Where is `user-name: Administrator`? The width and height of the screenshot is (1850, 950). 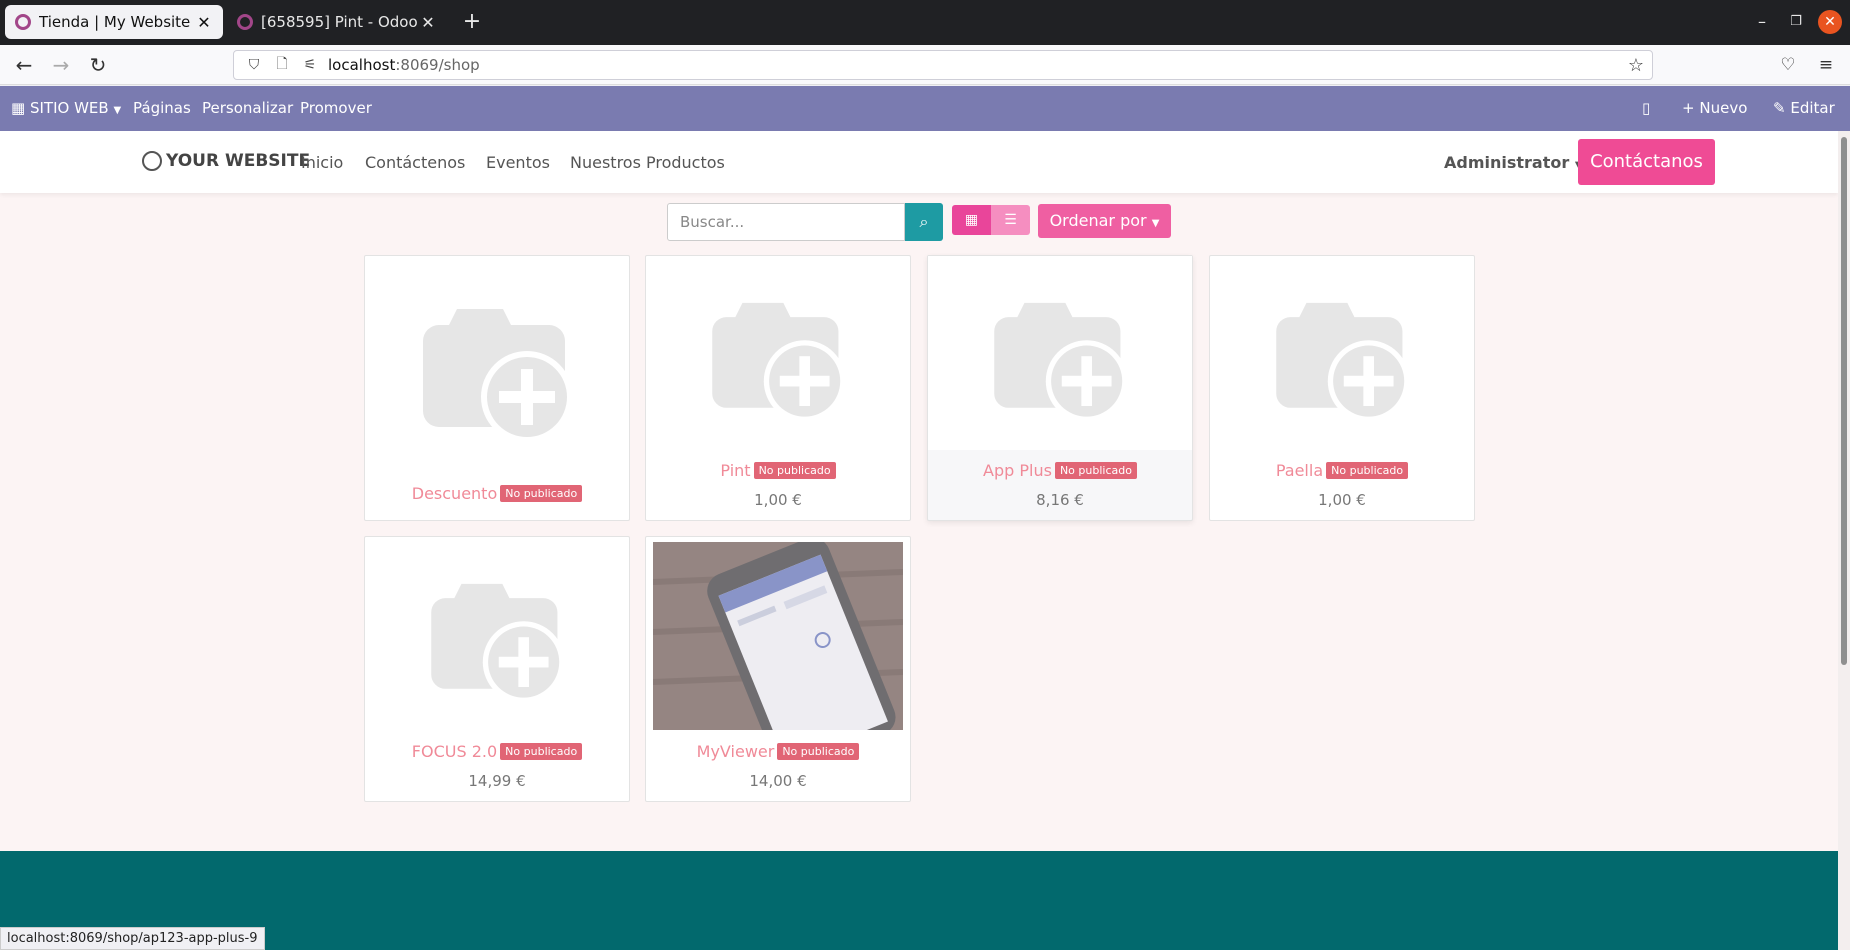 user-name: Administrator is located at coordinates (1507, 162).